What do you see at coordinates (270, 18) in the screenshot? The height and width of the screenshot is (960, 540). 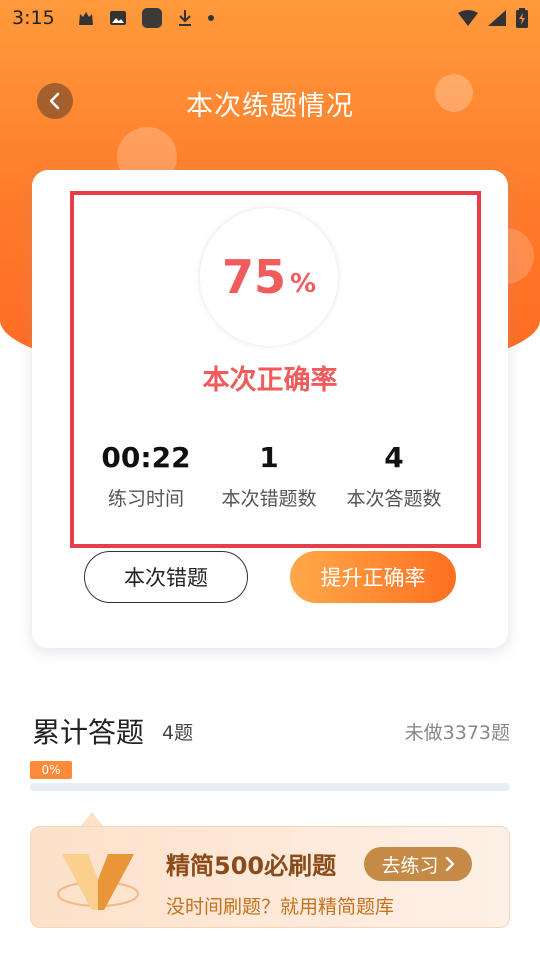 I see `status-bar: 3:15` at bounding box center [270, 18].